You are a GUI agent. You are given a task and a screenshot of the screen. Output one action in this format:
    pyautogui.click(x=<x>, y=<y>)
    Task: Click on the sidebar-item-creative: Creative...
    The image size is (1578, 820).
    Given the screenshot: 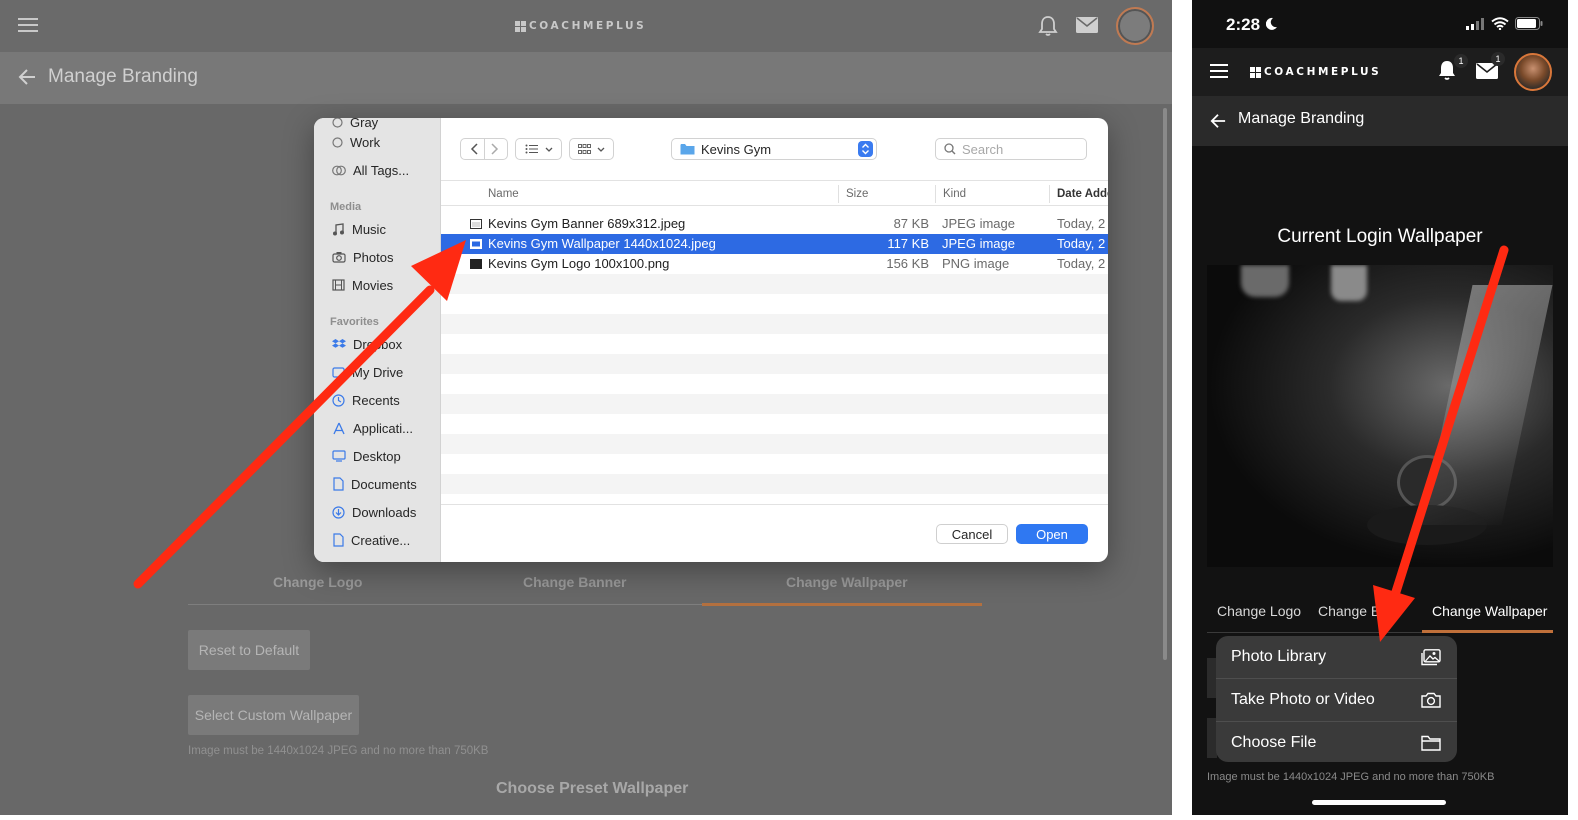 What is the action you would take?
    pyautogui.click(x=371, y=540)
    